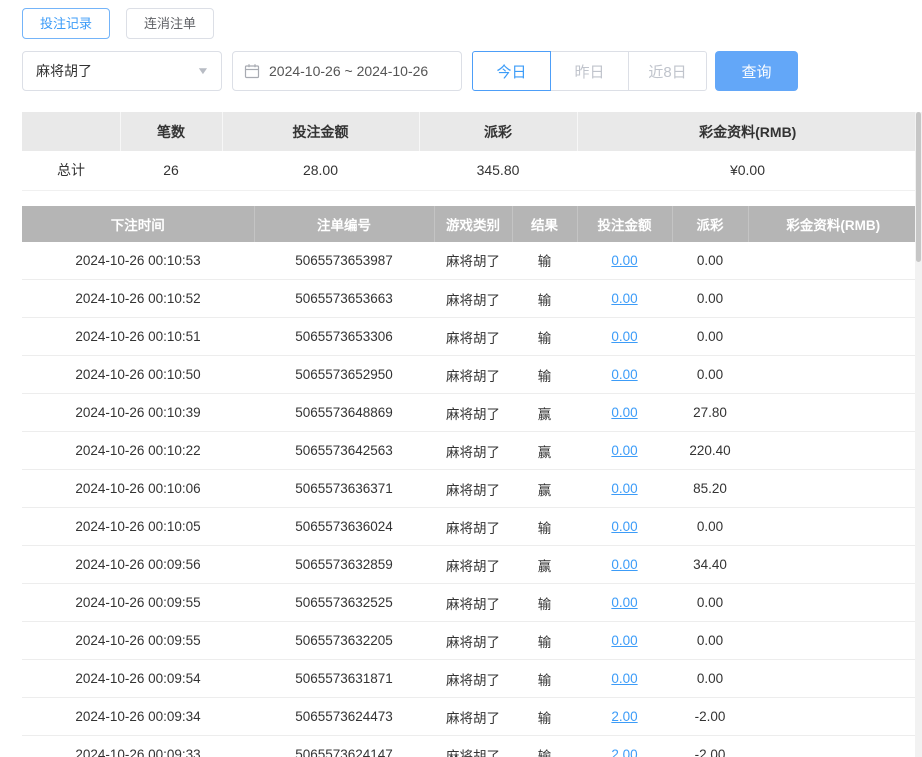 The width and height of the screenshot is (922, 757). I want to click on summary-total-count: 26, so click(171, 171).